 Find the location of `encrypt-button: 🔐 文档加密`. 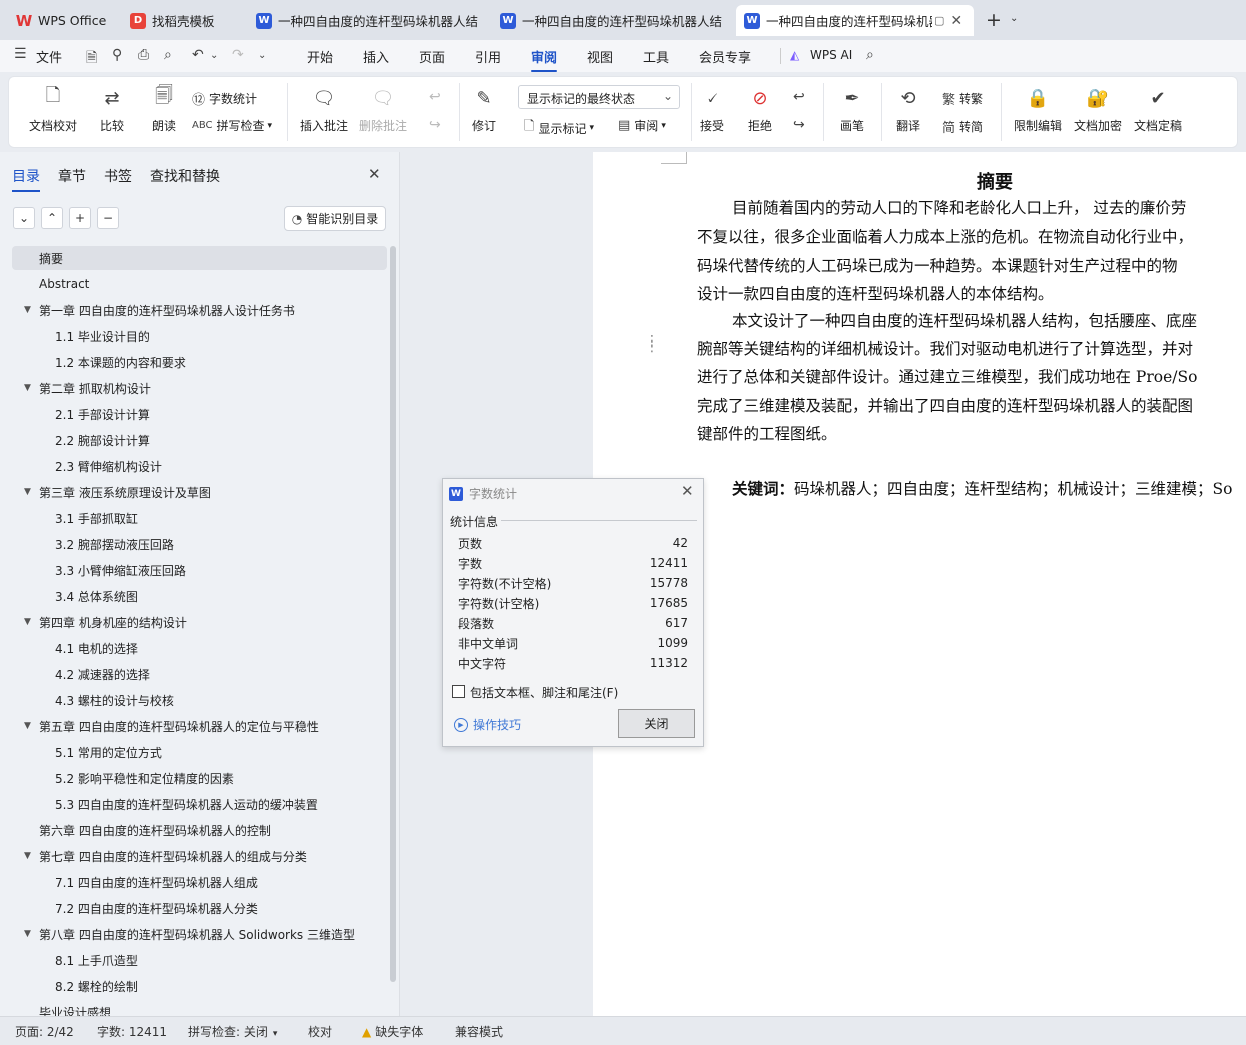

encrypt-button: 🔐 文档加密 is located at coordinates (1098, 109).